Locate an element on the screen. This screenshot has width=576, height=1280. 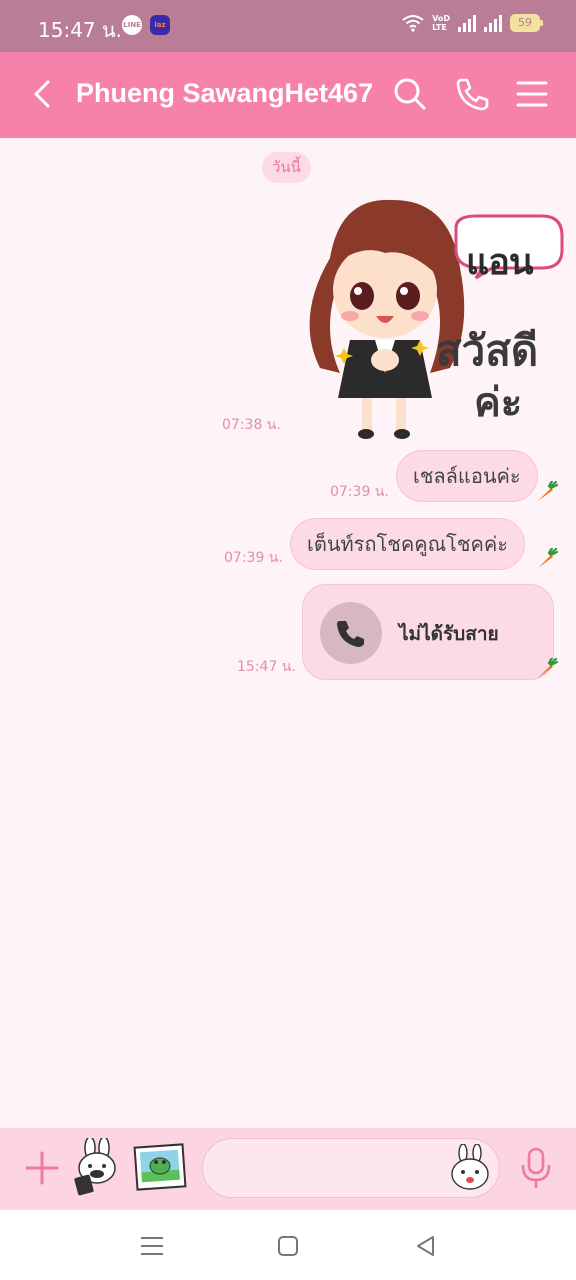
chat-title: Phueng SawangHet467 is located at coordinates (224, 93).